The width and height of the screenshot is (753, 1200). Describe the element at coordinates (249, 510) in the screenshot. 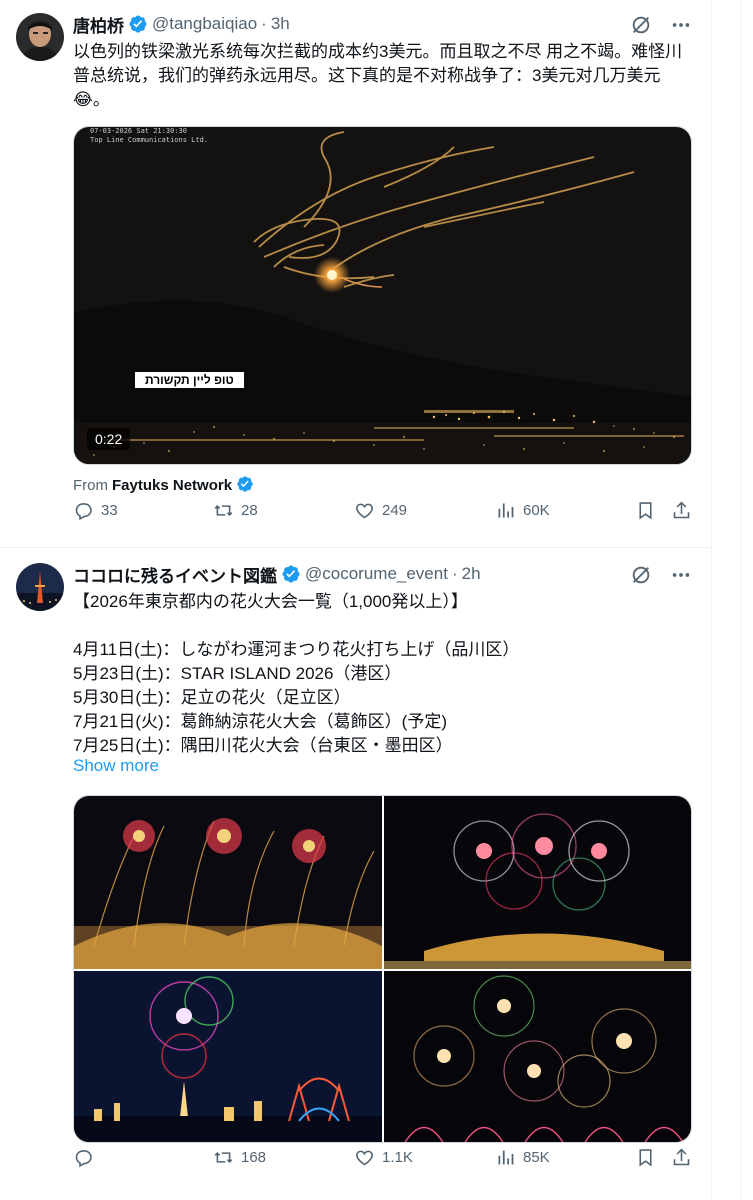

I see `repost-count: 28` at that location.